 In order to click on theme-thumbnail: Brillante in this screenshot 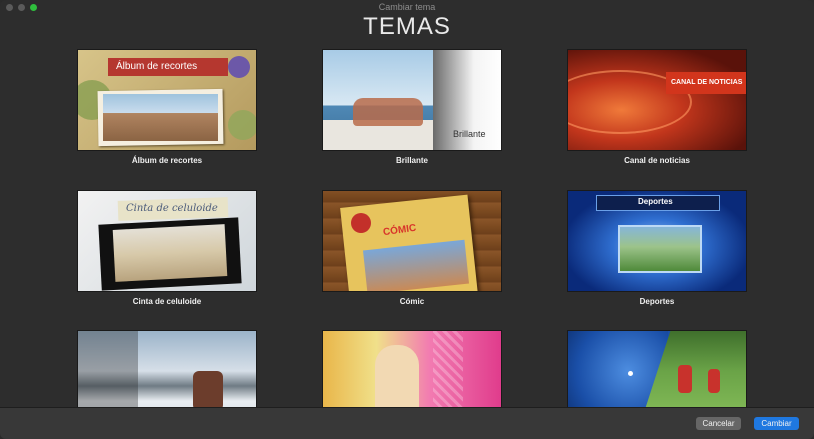, I will do `click(412, 100)`.